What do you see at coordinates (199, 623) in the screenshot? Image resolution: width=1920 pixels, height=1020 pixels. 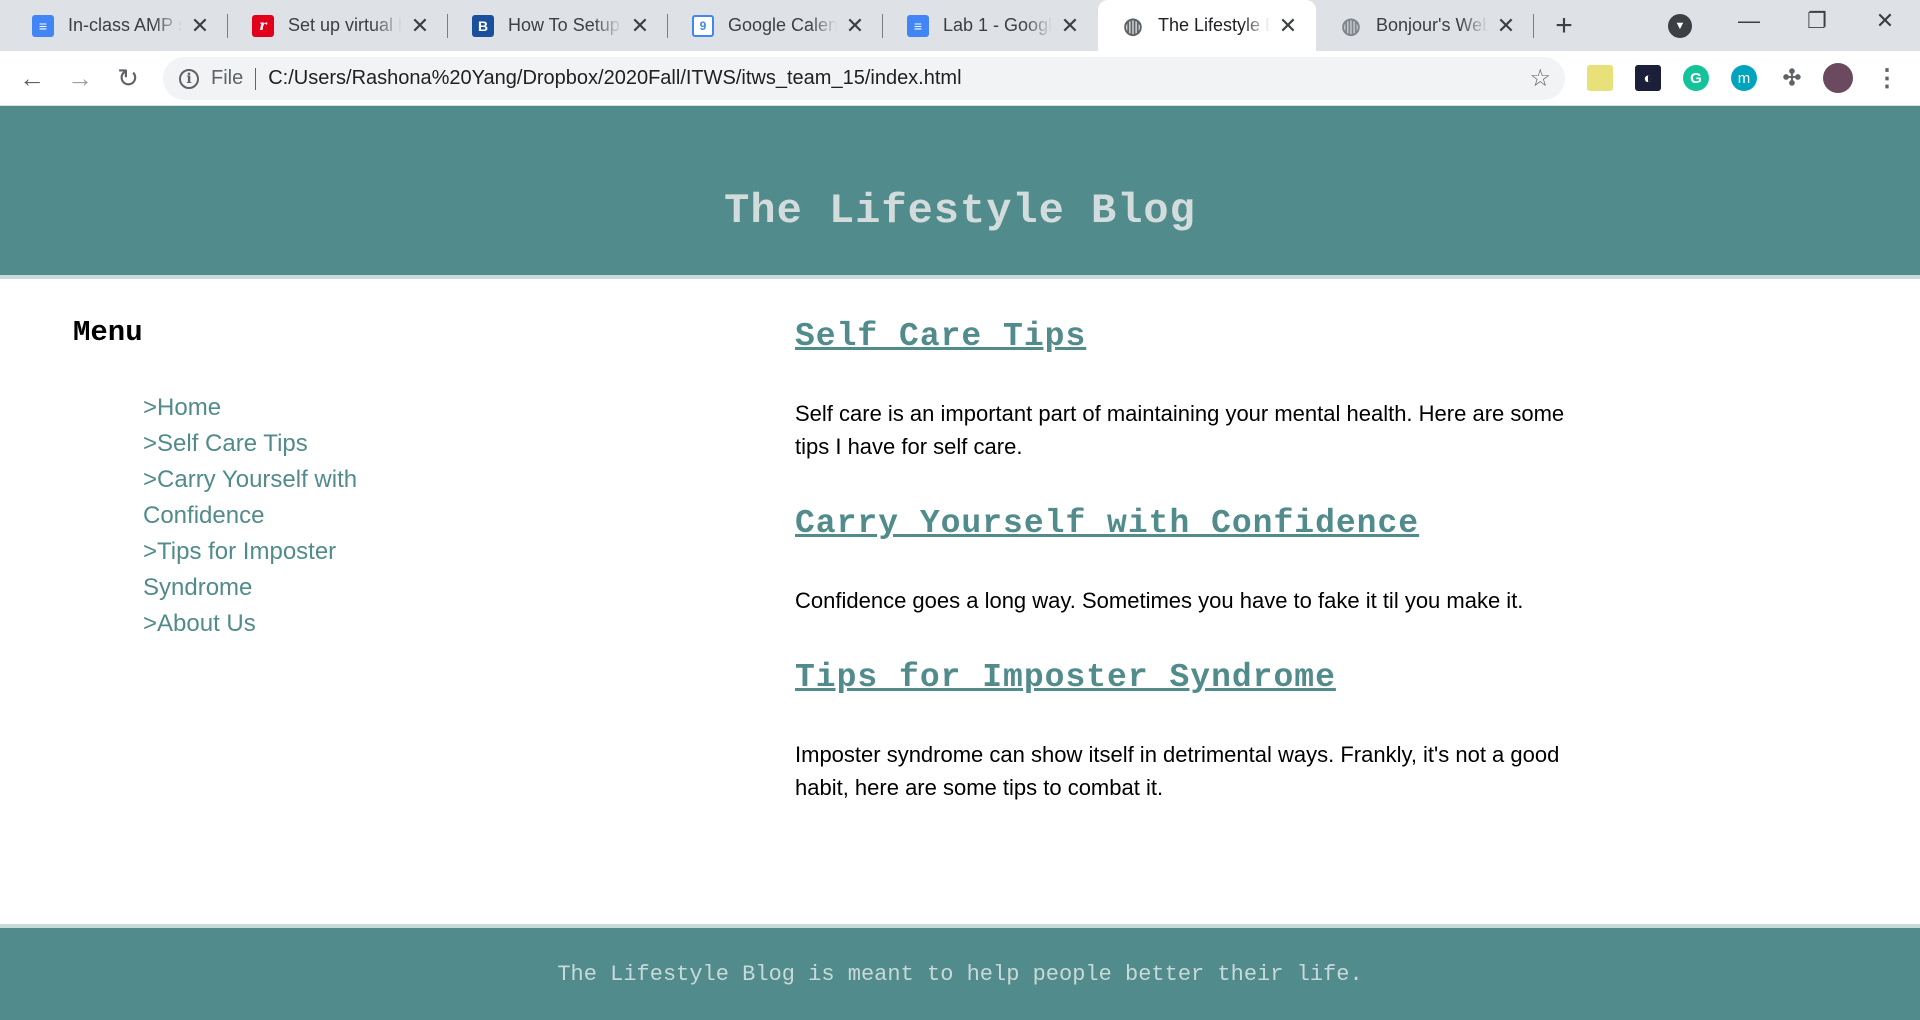 I see `menu-link-about-us: >About Us` at bounding box center [199, 623].